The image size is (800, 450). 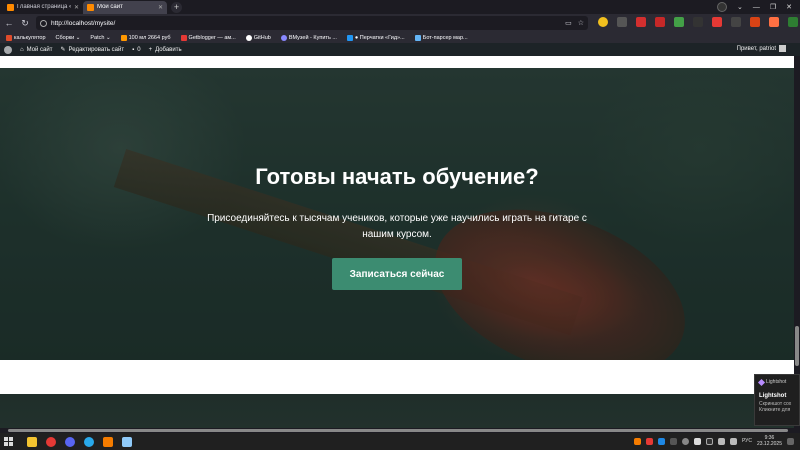 What do you see at coordinates (397, 411) in the screenshot?
I see `next-section-dark` at bounding box center [397, 411].